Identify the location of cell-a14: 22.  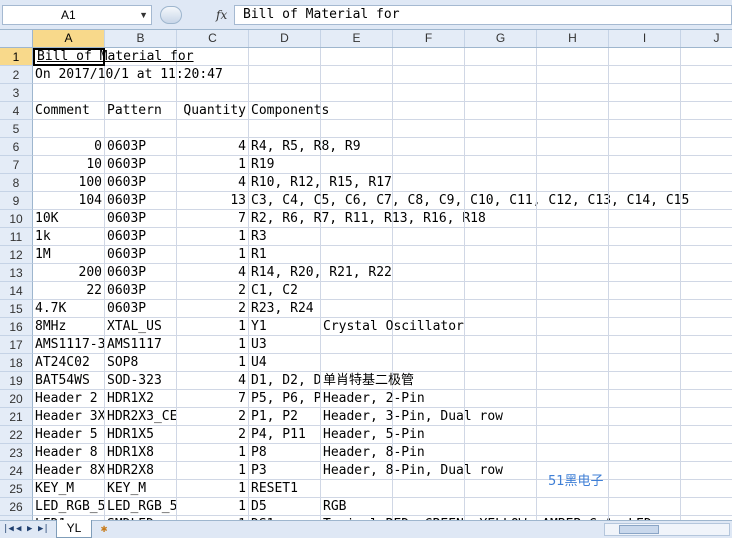
(69, 291).